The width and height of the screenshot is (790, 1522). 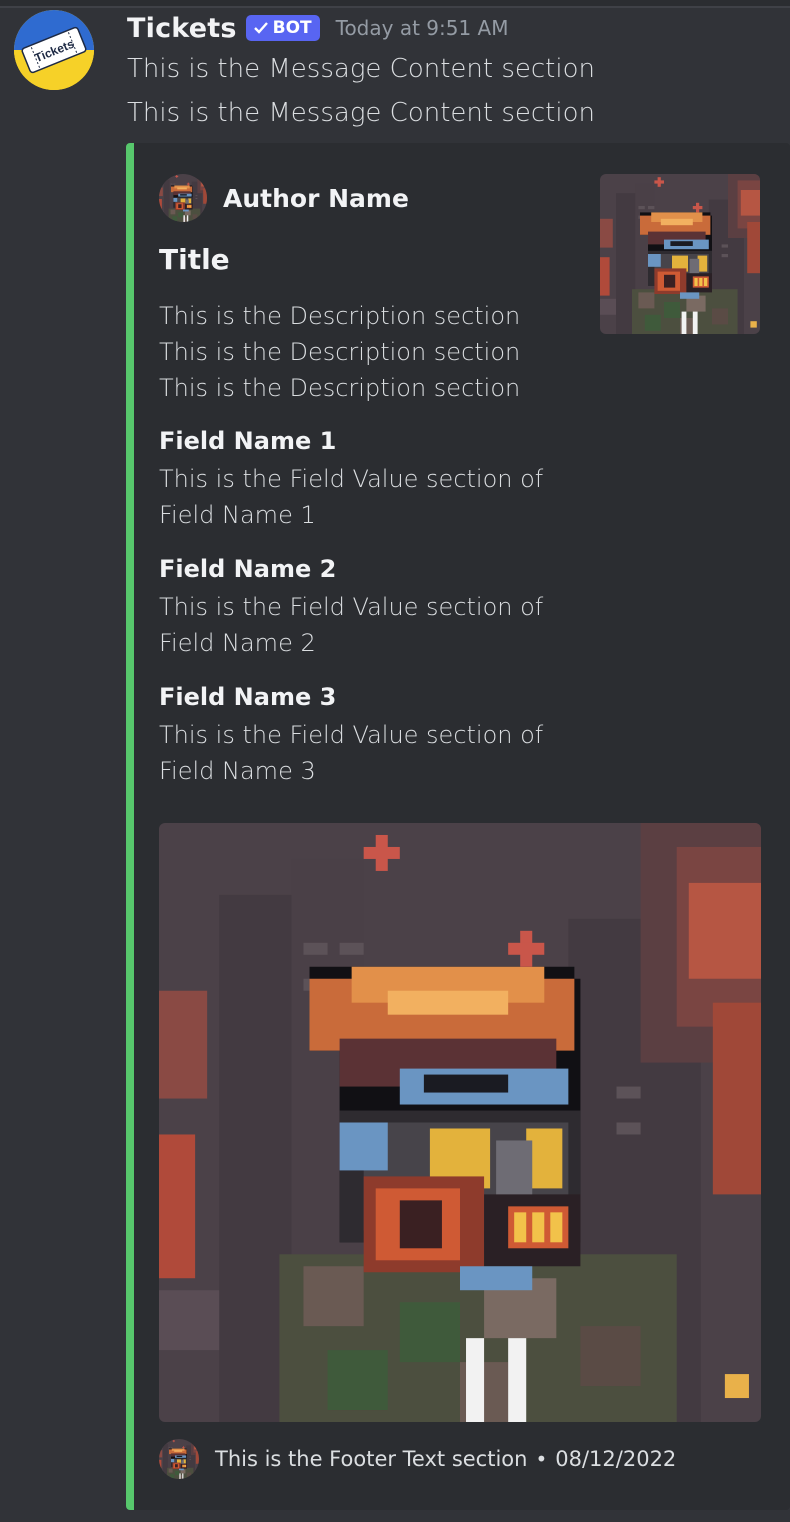 I want to click on field-value-line: Field Name 3, so click(x=237, y=771).